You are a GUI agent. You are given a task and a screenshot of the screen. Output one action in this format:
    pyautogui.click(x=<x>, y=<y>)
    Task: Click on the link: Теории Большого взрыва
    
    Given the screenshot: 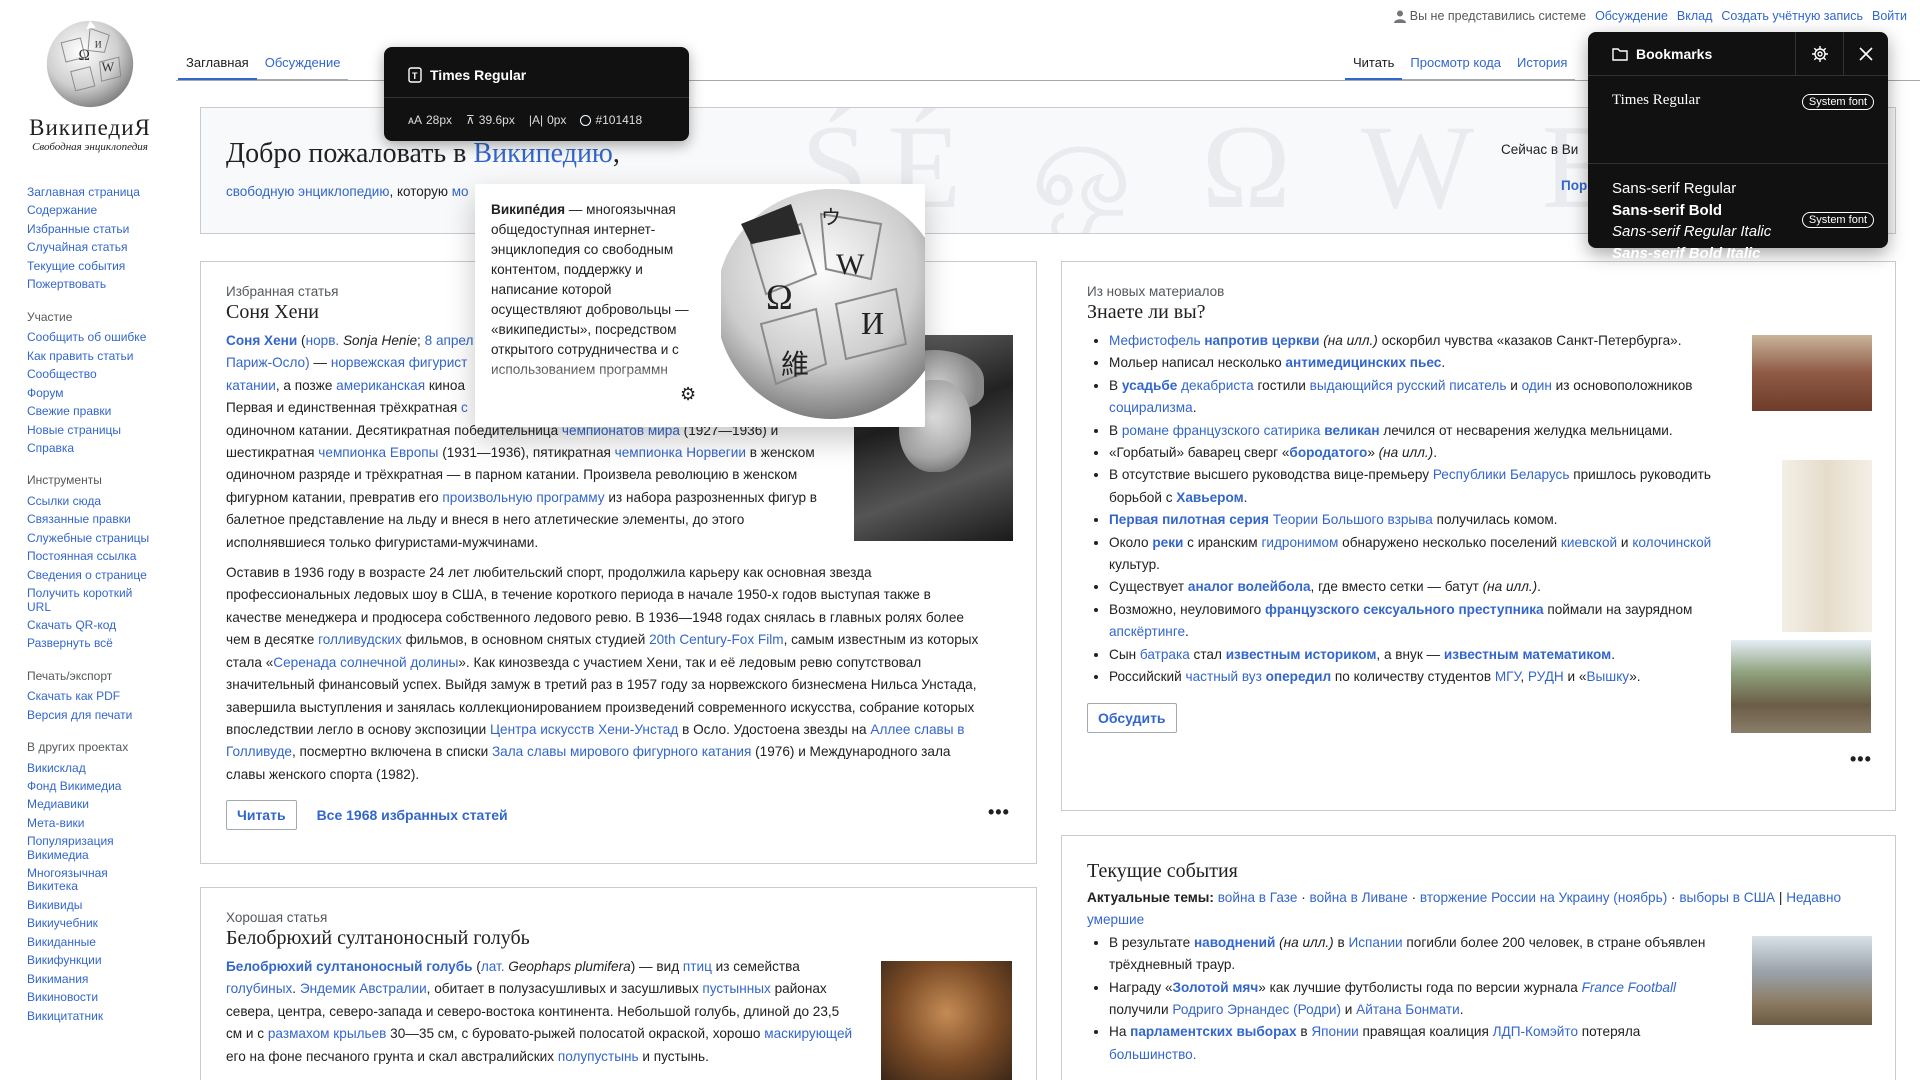 What is the action you would take?
    pyautogui.click(x=1353, y=519)
    